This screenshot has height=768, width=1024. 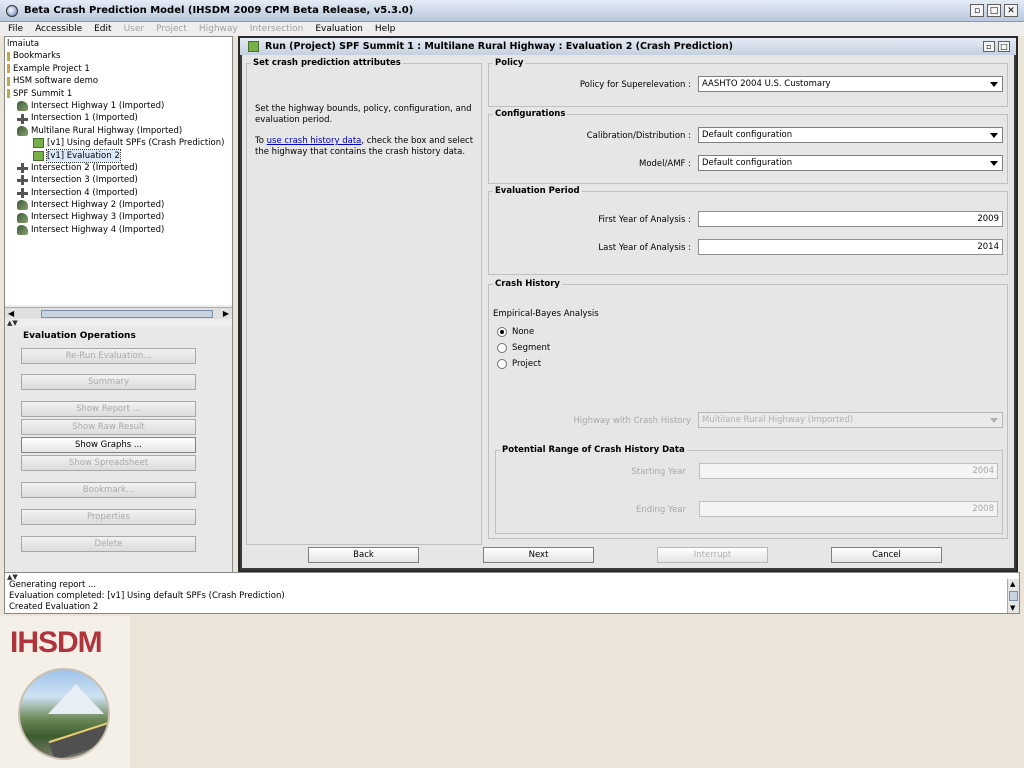 What do you see at coordinates (523, 348) in the screenshot?
I see `radio-segment: Segment` at bounding box center [523, 348].